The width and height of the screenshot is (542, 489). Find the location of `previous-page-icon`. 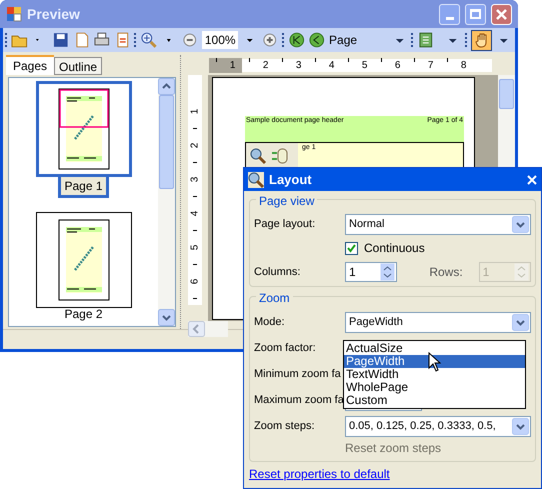

previous-page-icon is located at coordinates (317, 40).